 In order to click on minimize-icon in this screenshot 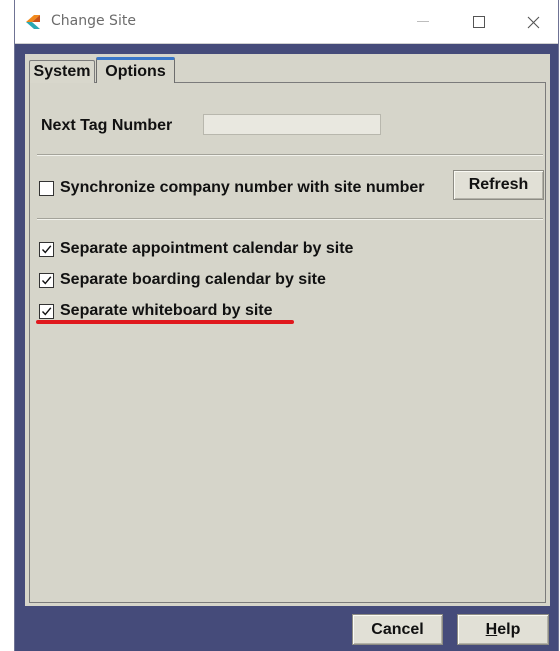, I will do `click(423, 21)`.